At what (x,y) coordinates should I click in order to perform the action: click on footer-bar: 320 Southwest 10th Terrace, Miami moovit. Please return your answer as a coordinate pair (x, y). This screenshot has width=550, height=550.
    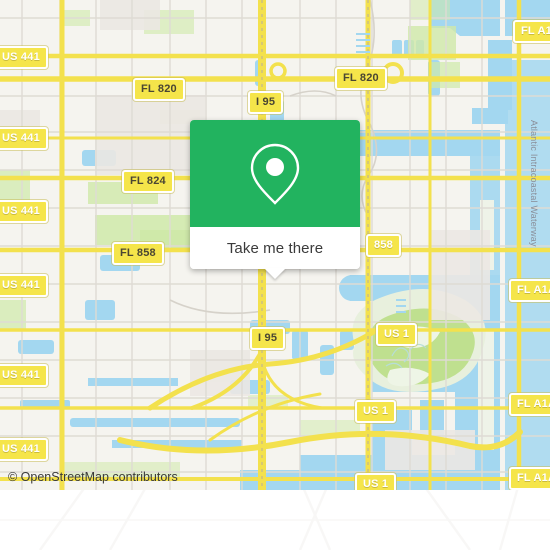
    Looking at the image, I should click on (275, 520).